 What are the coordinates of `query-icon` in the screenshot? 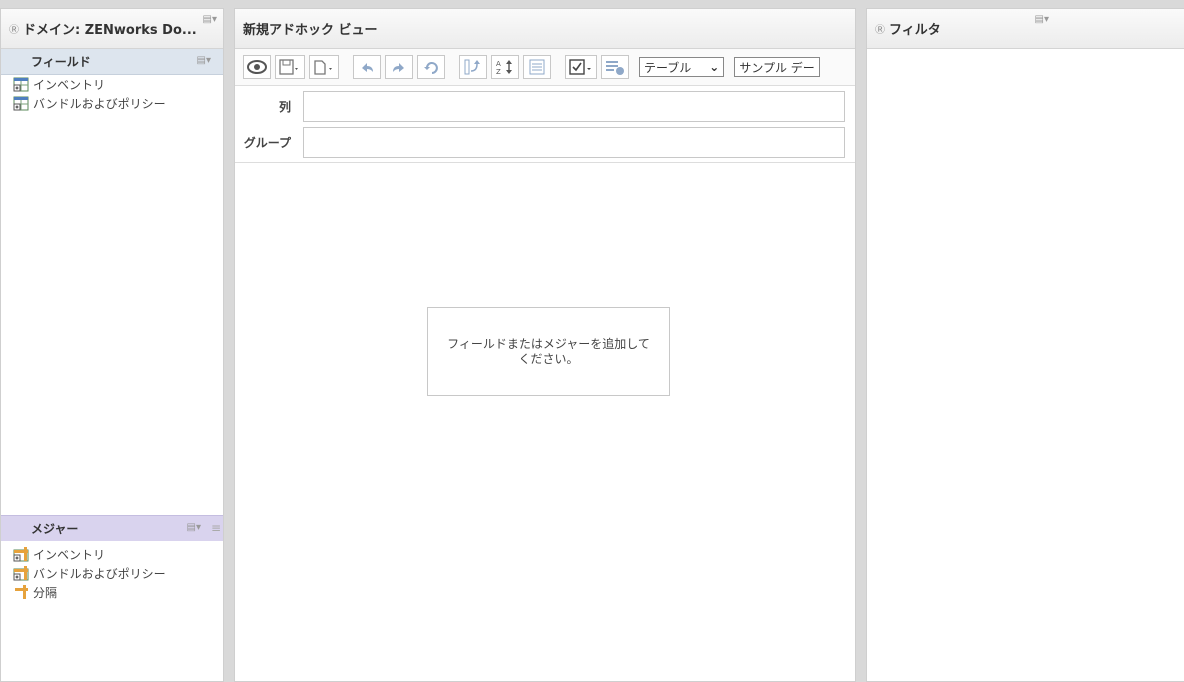 It's located at (615, 68).